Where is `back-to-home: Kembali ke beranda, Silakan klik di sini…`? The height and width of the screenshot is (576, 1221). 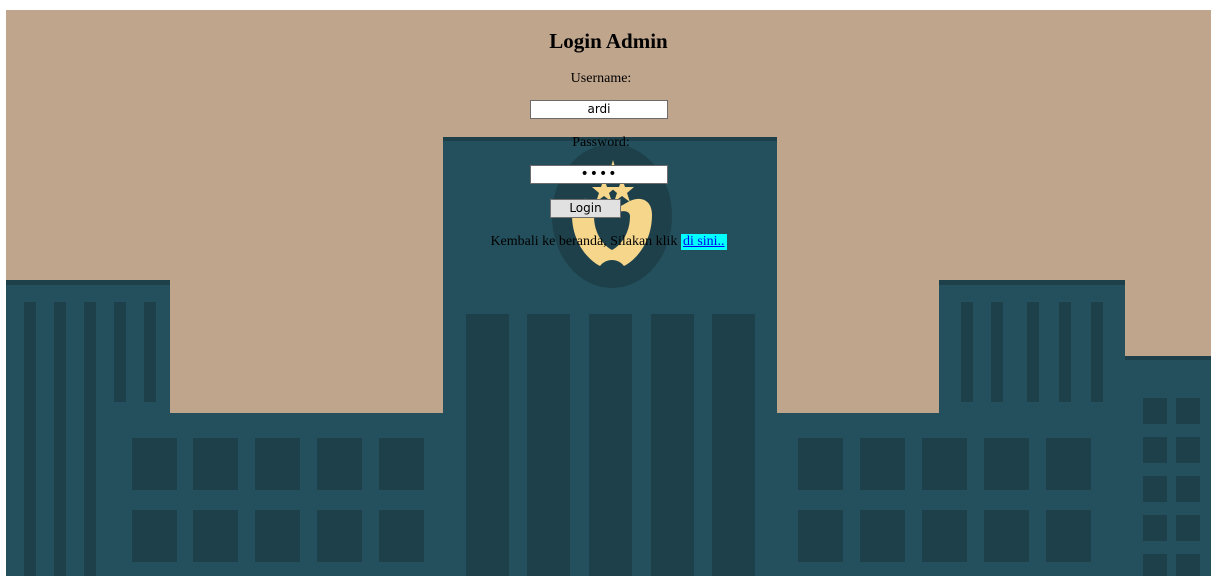
back-to-home: Kembali ke beranda, Silakan klik di sini… is located at coordinates (608, 242).